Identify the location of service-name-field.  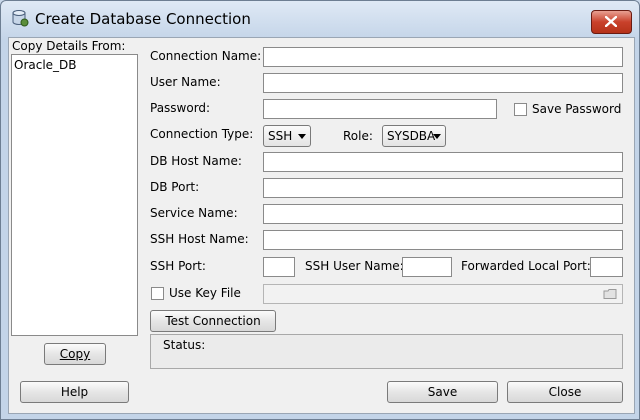
(443, 214).